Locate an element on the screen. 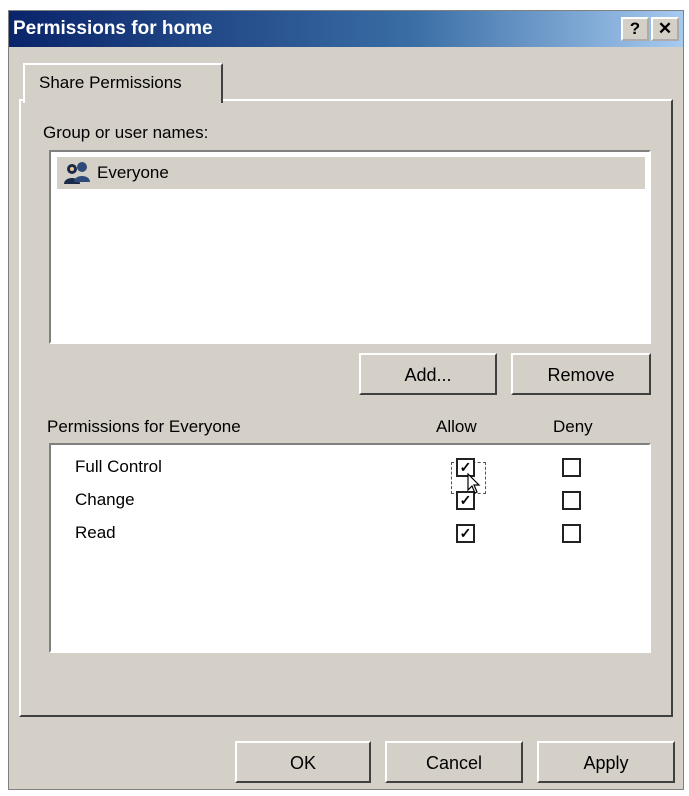 Image resolution: width=689 pixels, height=796 pixels. tab-share-permissions: Share Permissions is located at coordinates (123, 83).